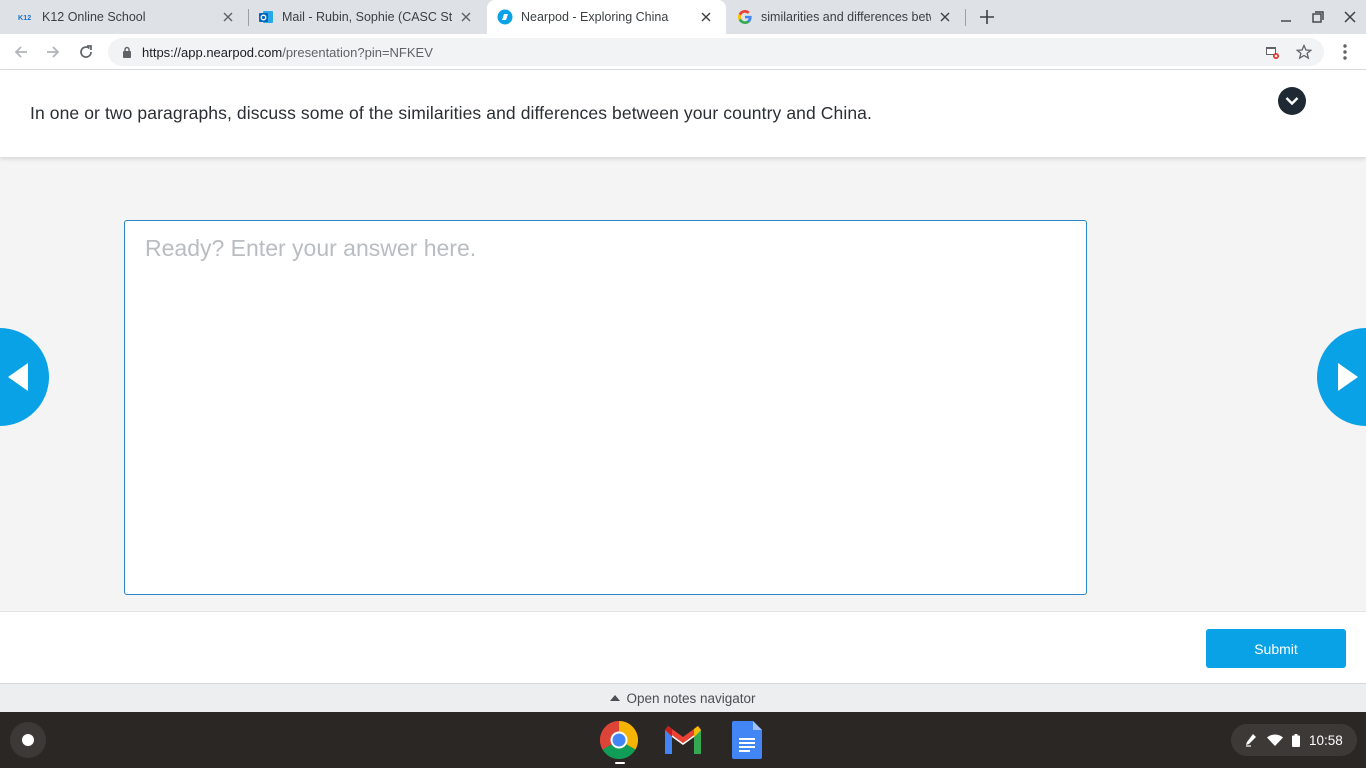 This screenshot has height=768, width=1366. I want to click on minimize-icon, so click(1286, 17).